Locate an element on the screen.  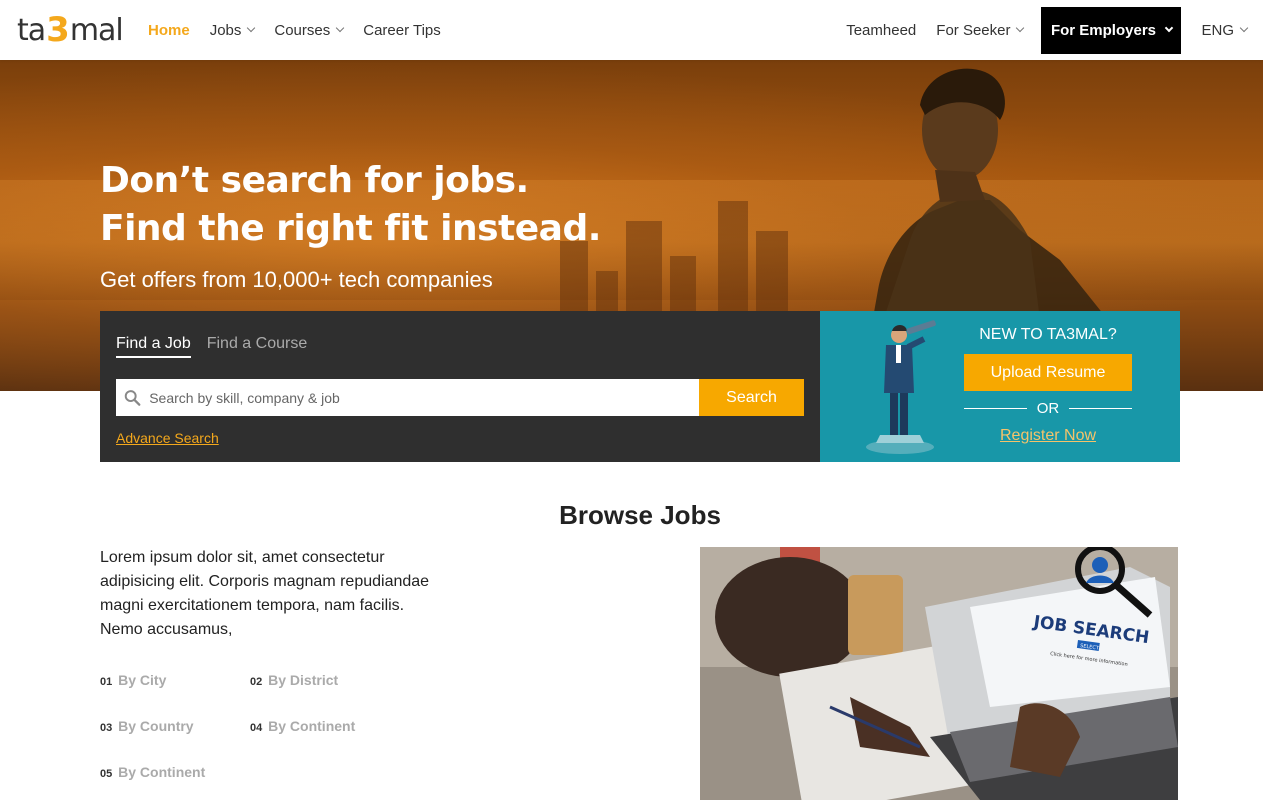
upload-resume-button: Upload Resume is located at coordinates (1048, 372).